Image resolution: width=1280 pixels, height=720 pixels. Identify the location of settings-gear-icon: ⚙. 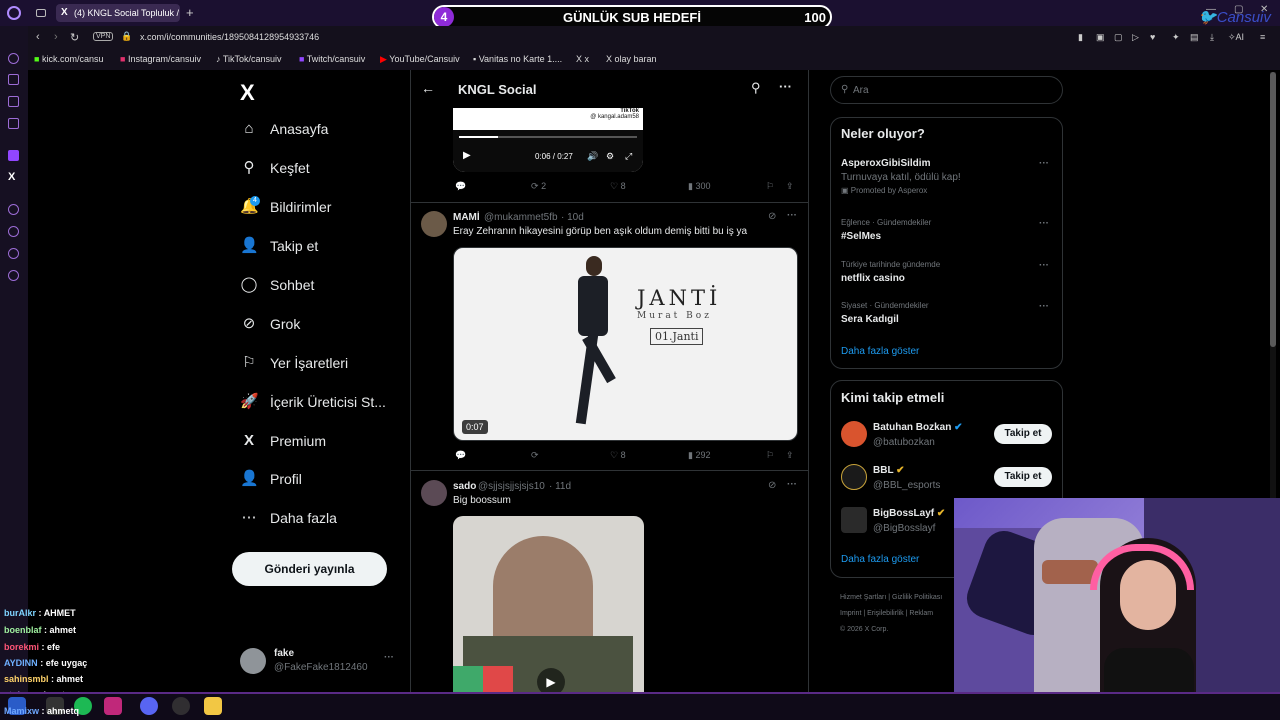
(610, 156).